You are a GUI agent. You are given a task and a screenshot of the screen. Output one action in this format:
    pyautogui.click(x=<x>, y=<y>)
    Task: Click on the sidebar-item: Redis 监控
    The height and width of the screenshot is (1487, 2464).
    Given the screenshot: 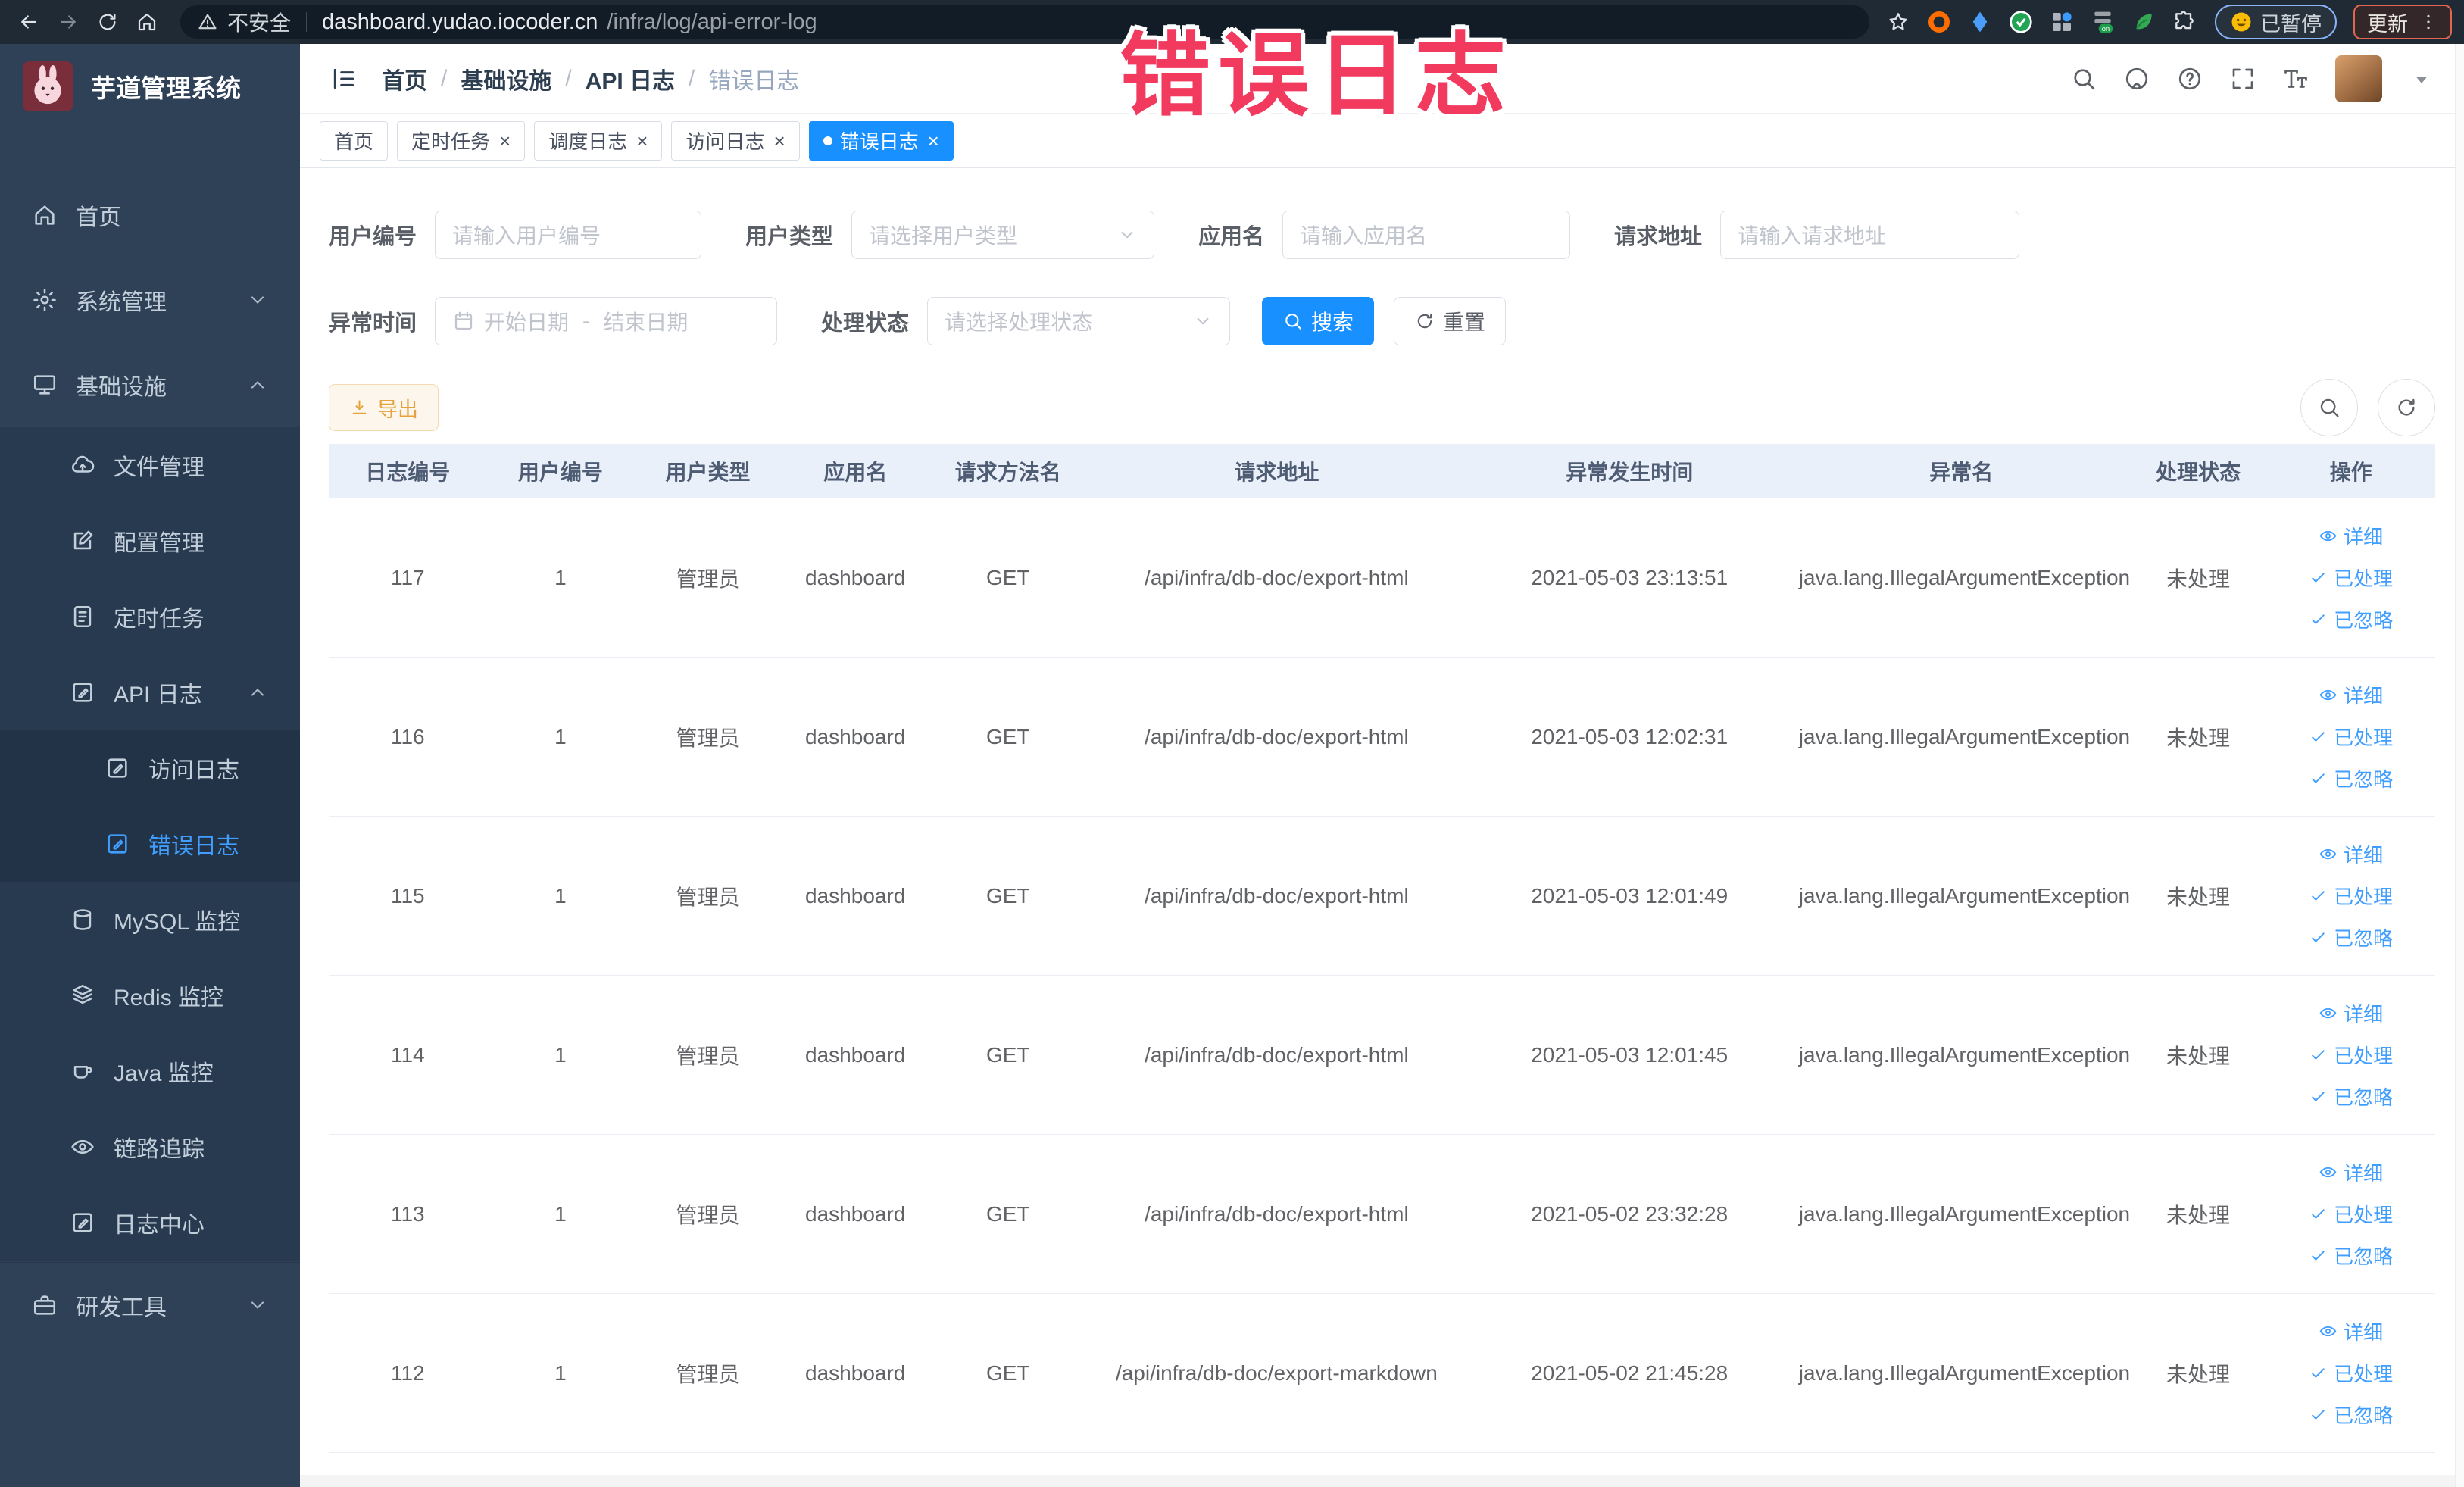 What is the action you would take?
    pyautogui.click(x=150, y=995)
    